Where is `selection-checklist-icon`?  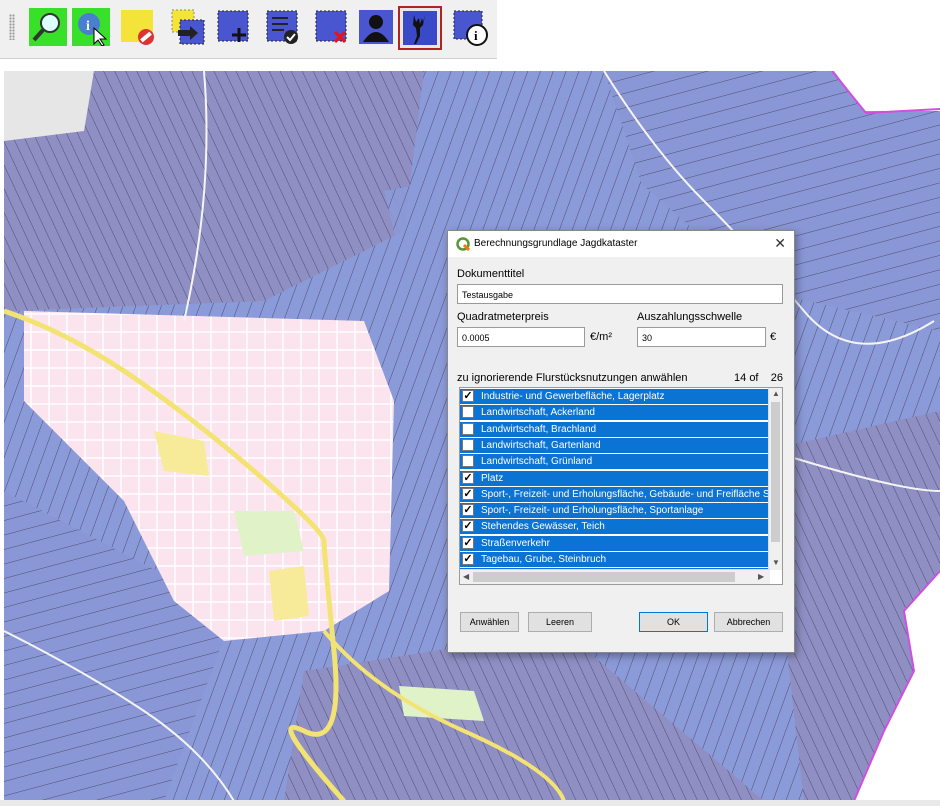
selection-checklist-icon is located at coordinates (283, 27).